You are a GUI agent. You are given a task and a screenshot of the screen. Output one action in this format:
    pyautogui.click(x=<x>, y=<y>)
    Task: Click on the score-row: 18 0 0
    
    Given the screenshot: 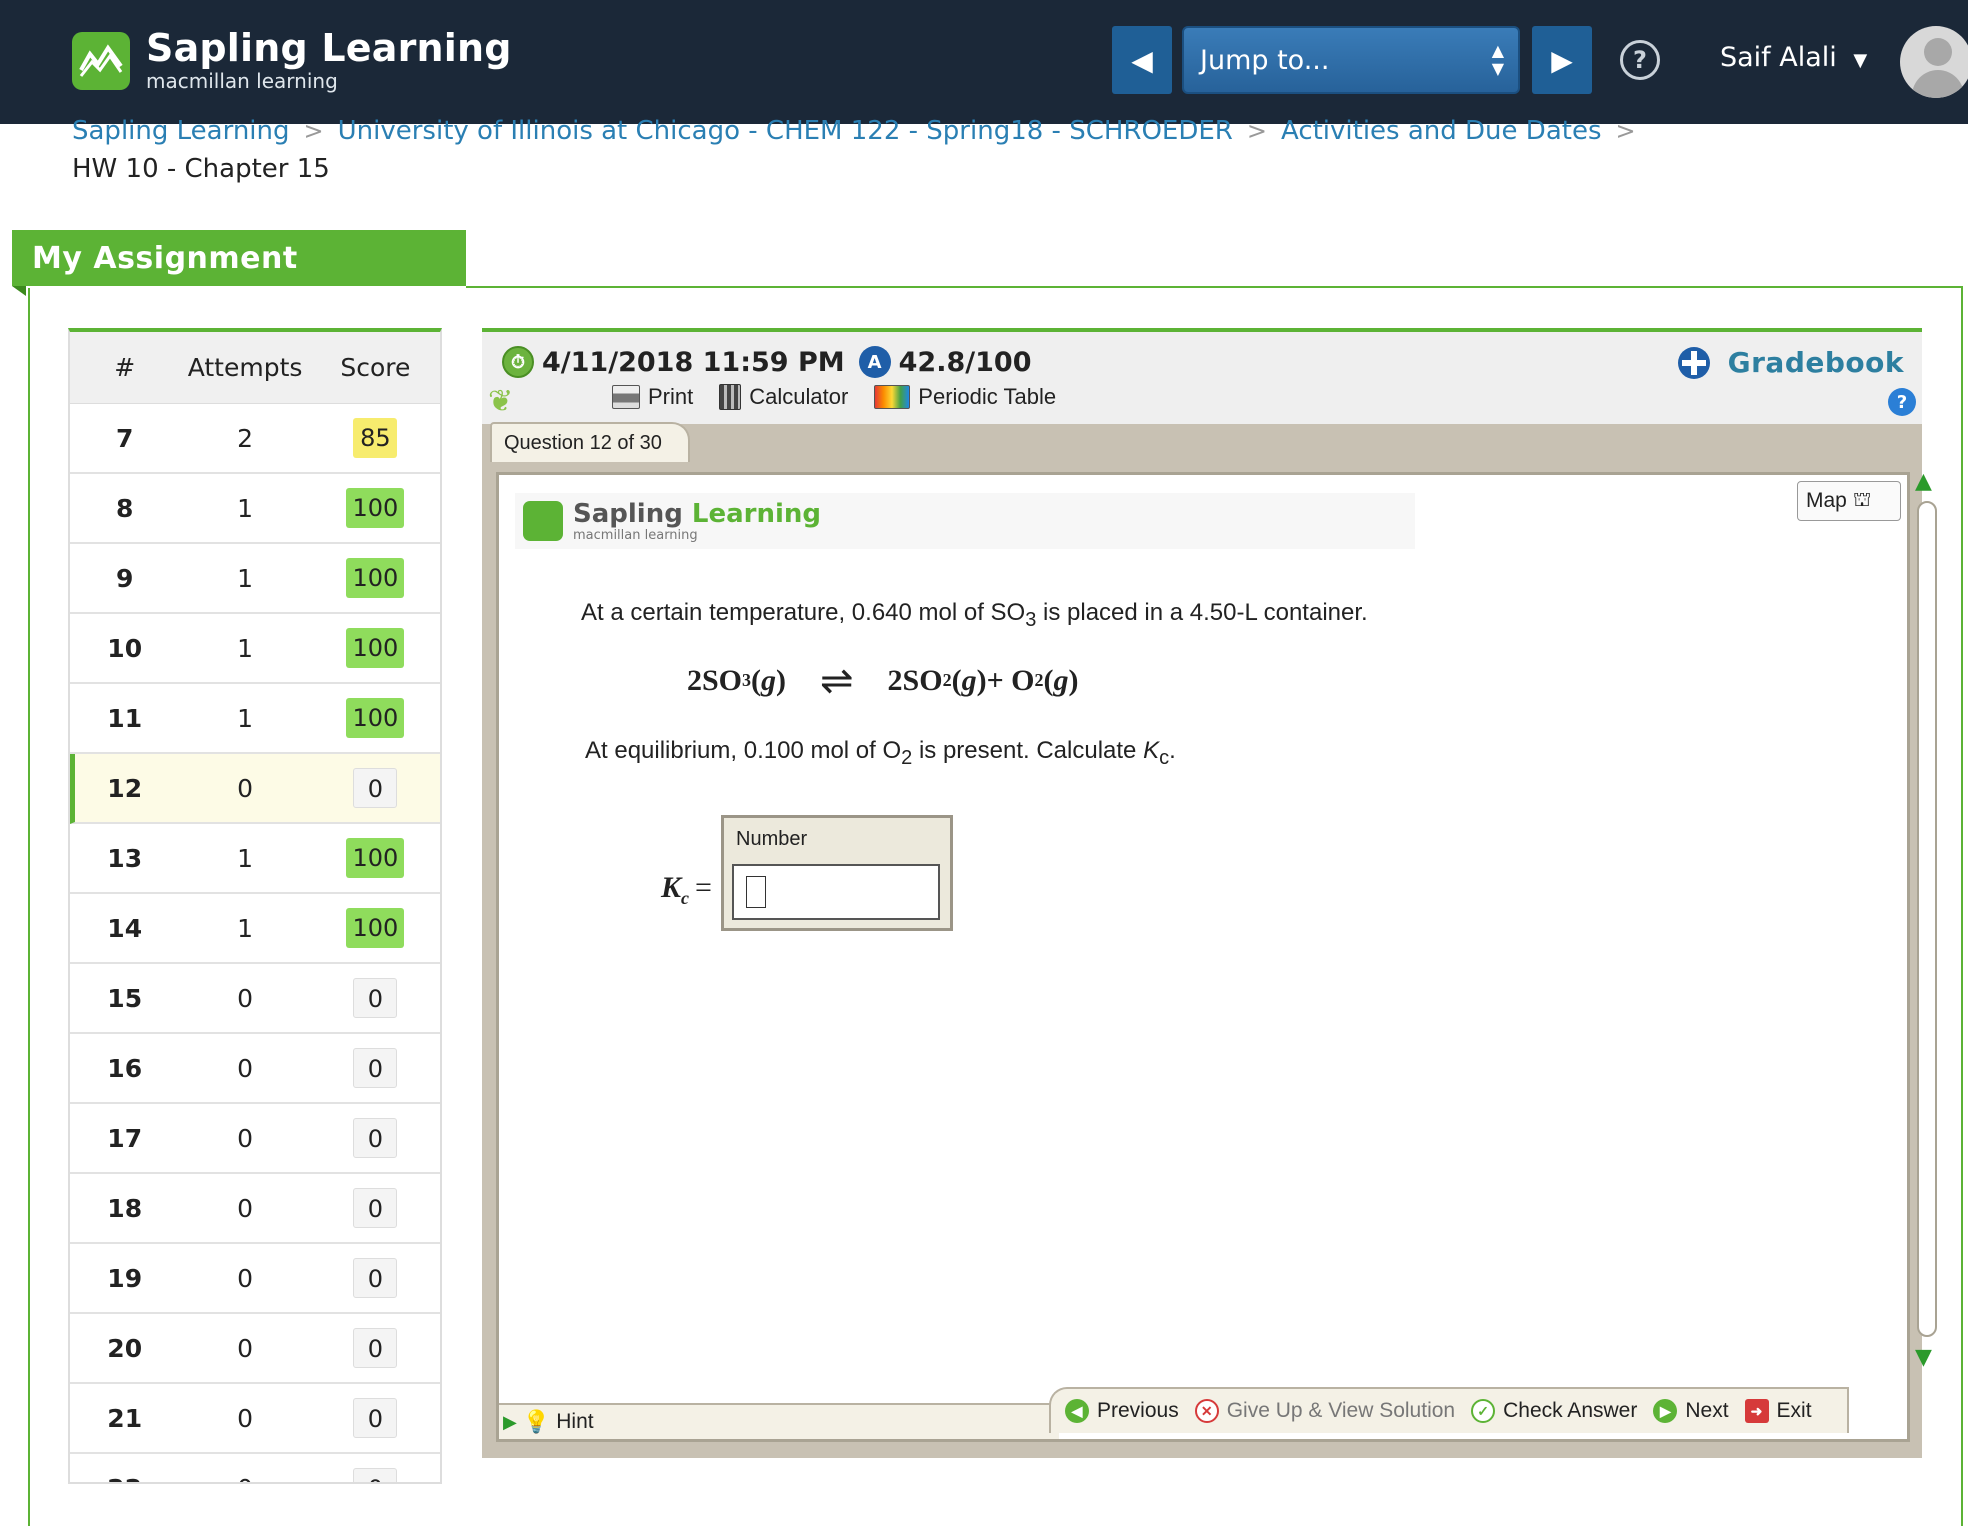 What is the action you would take?
    pyautogui.click(x=255, y=1209)
    